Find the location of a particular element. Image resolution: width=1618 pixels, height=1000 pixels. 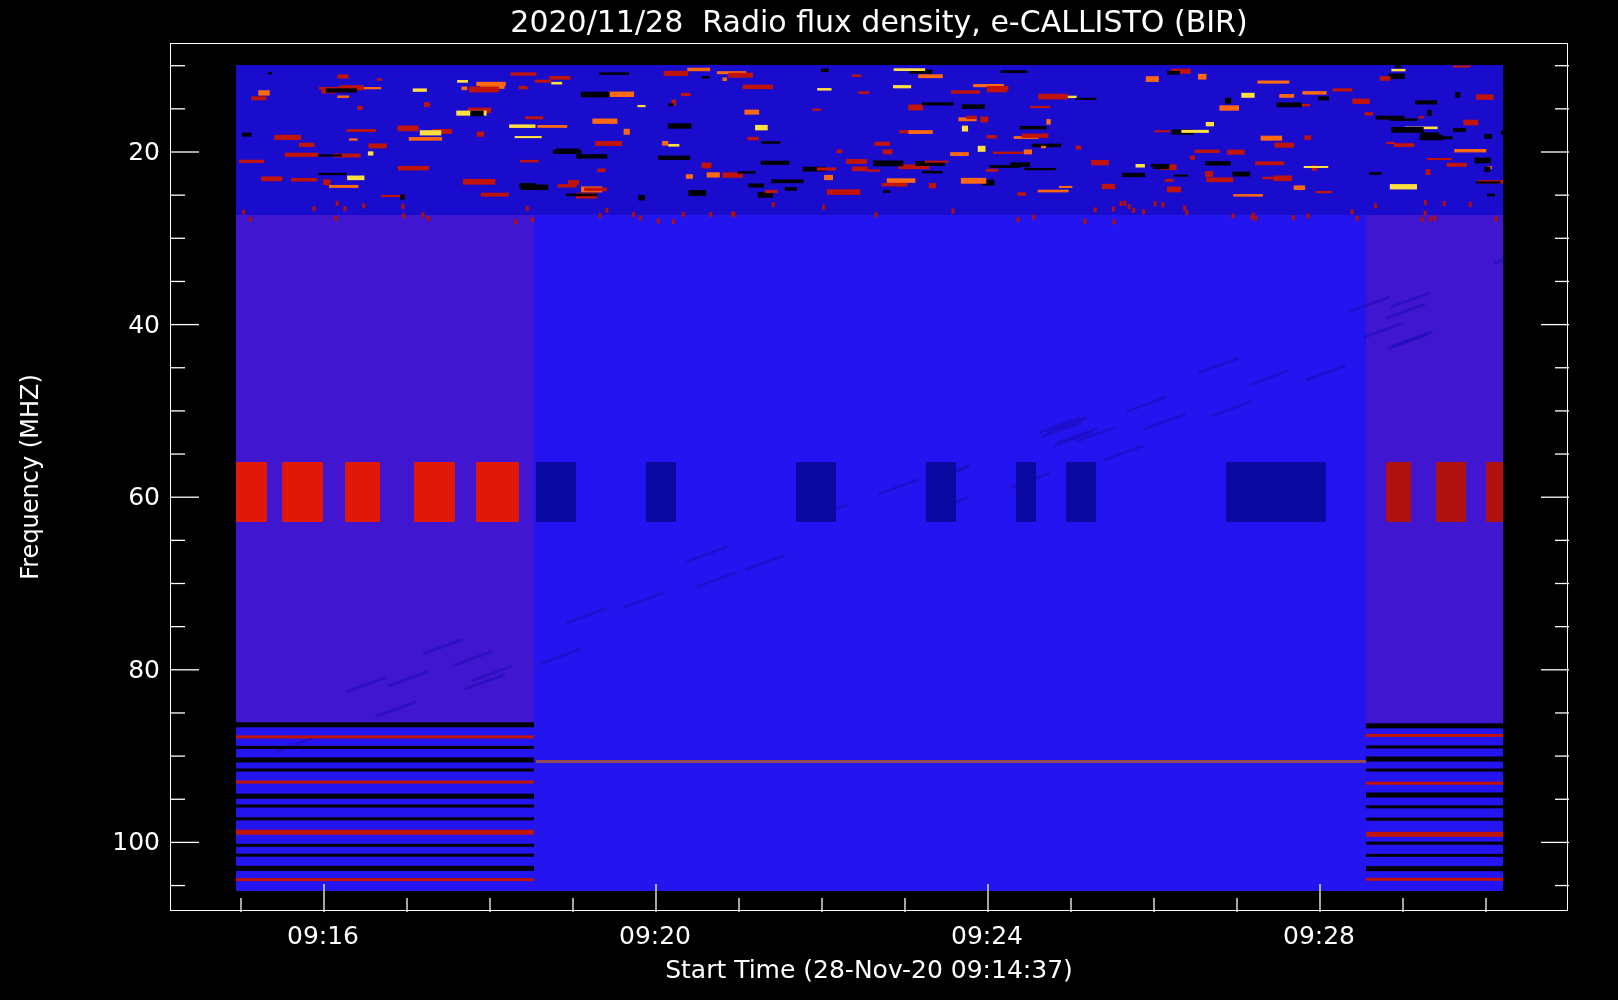

y-tick-label: 80 is located at coordinates (144, 669).